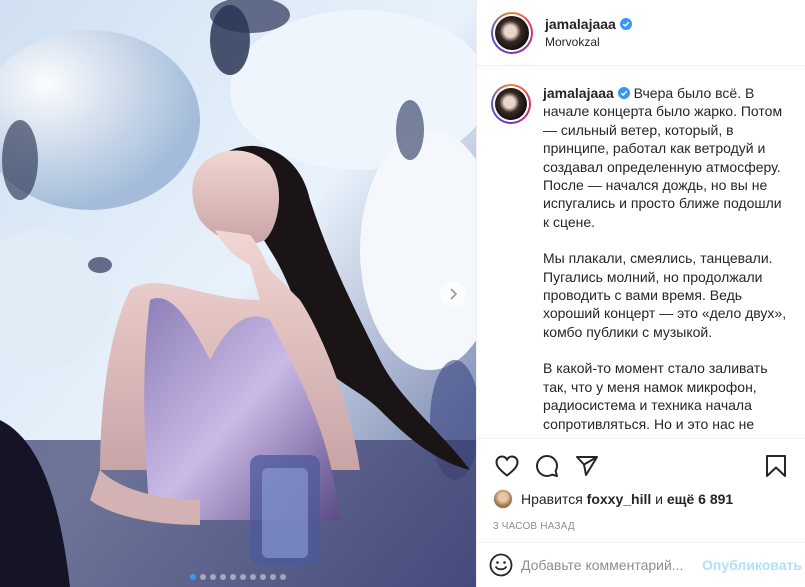 The image size is (805, 587). I want to click on likes-conjunction: и, so click(659, 499).